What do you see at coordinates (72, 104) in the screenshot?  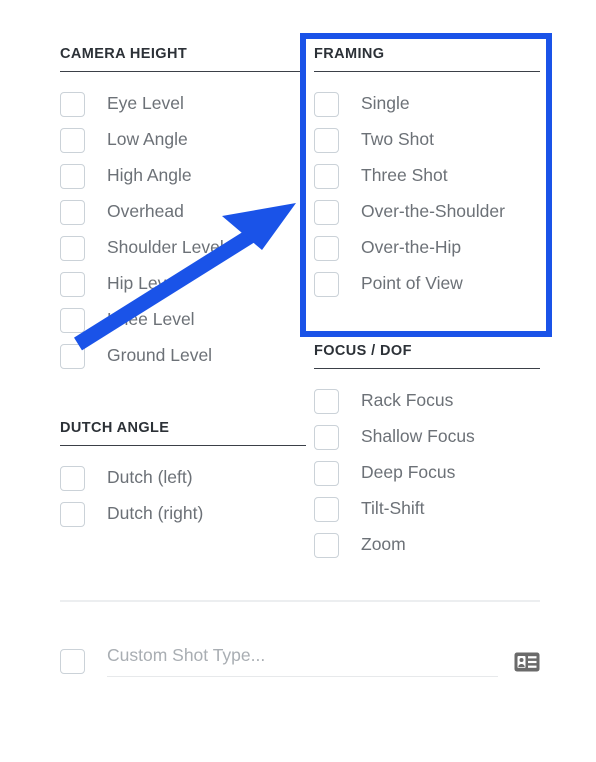 I see `checkbox-eye-level` at bounding box center [72, 104].